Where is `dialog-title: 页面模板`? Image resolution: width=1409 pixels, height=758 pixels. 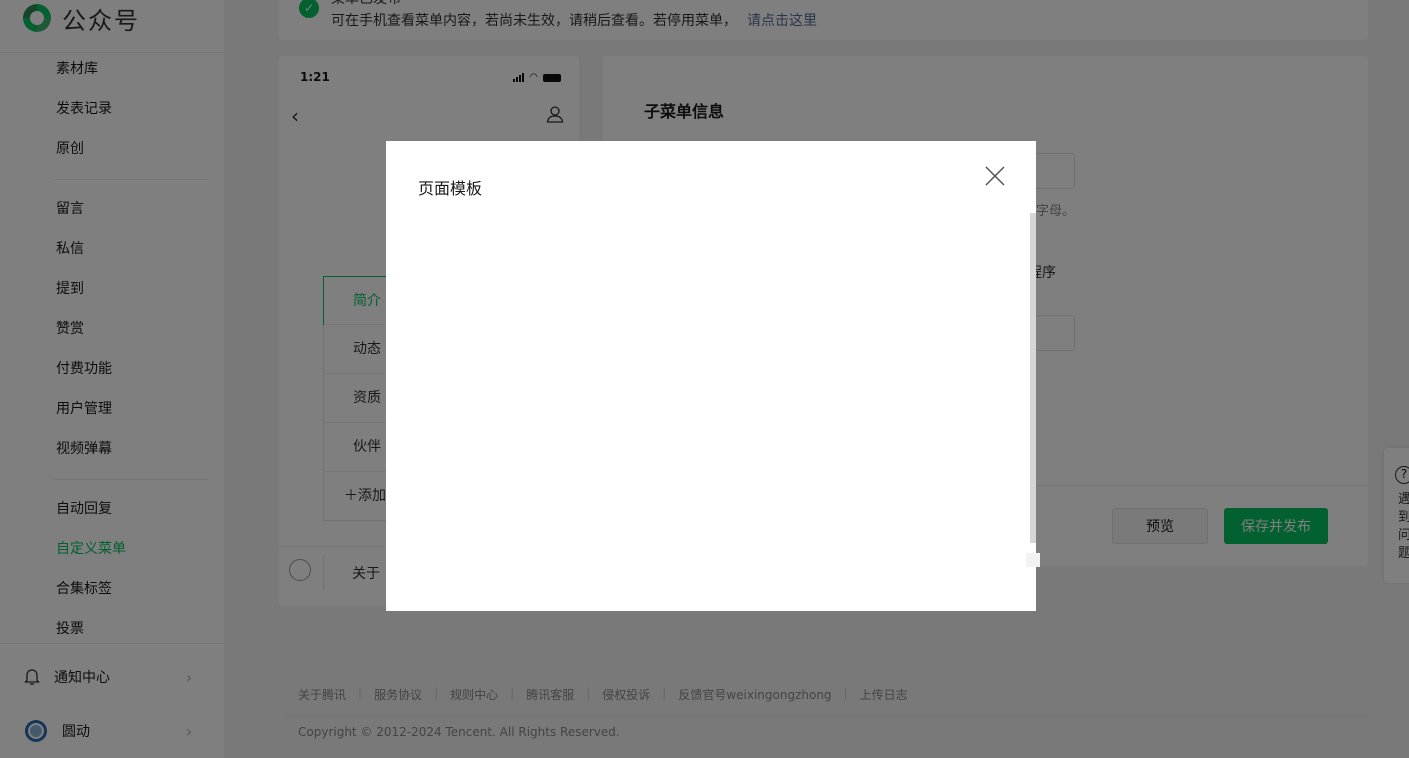 dialog-title: 页面模板 is located at coordinates (450, 188).